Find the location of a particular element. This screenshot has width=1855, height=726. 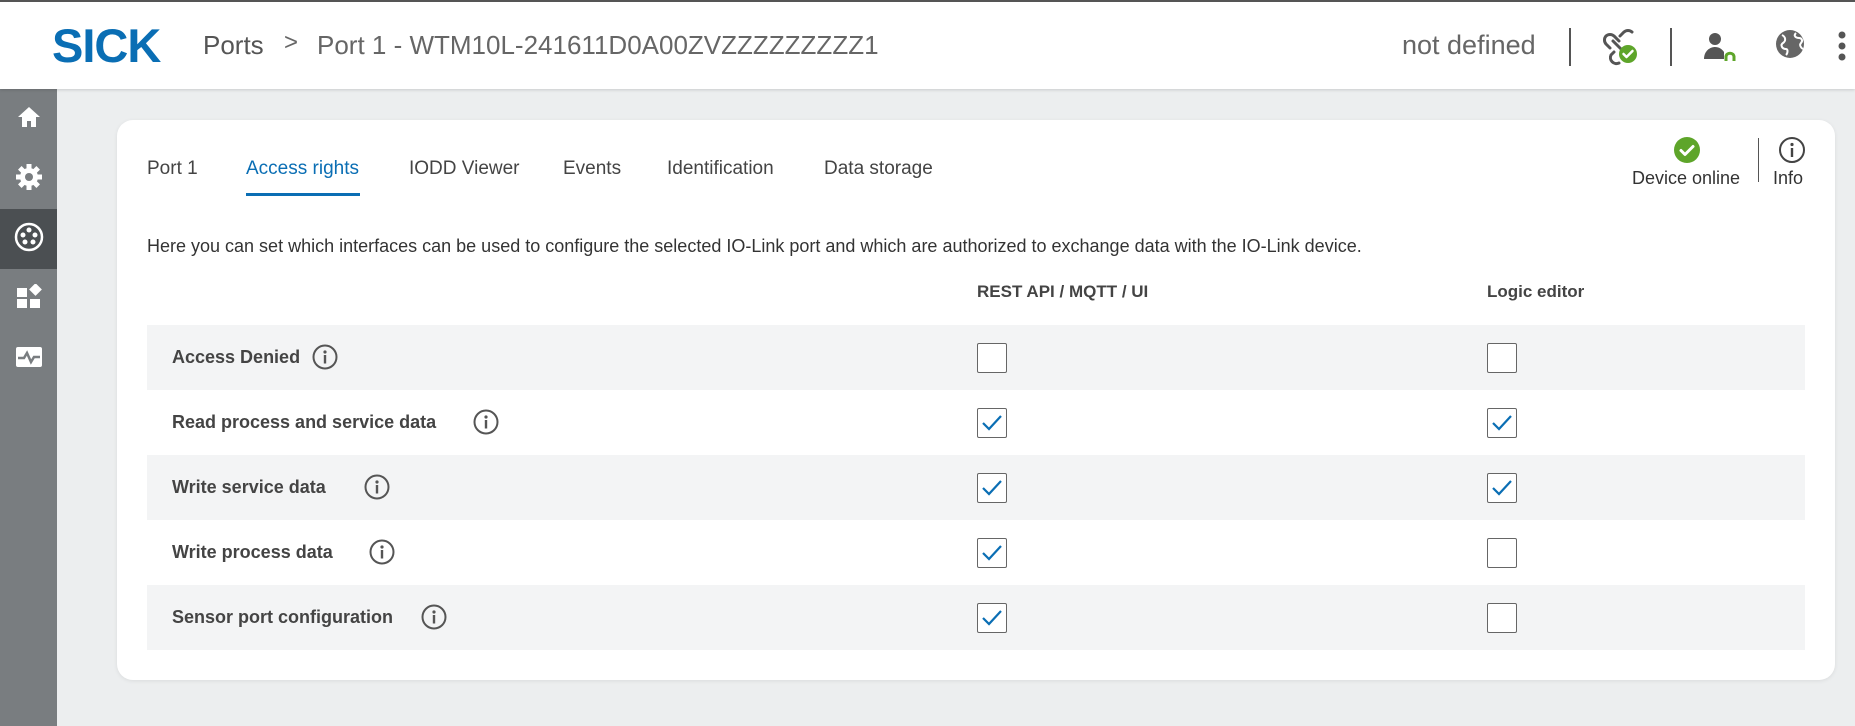

home-icon is located at coordinates (29, 119).